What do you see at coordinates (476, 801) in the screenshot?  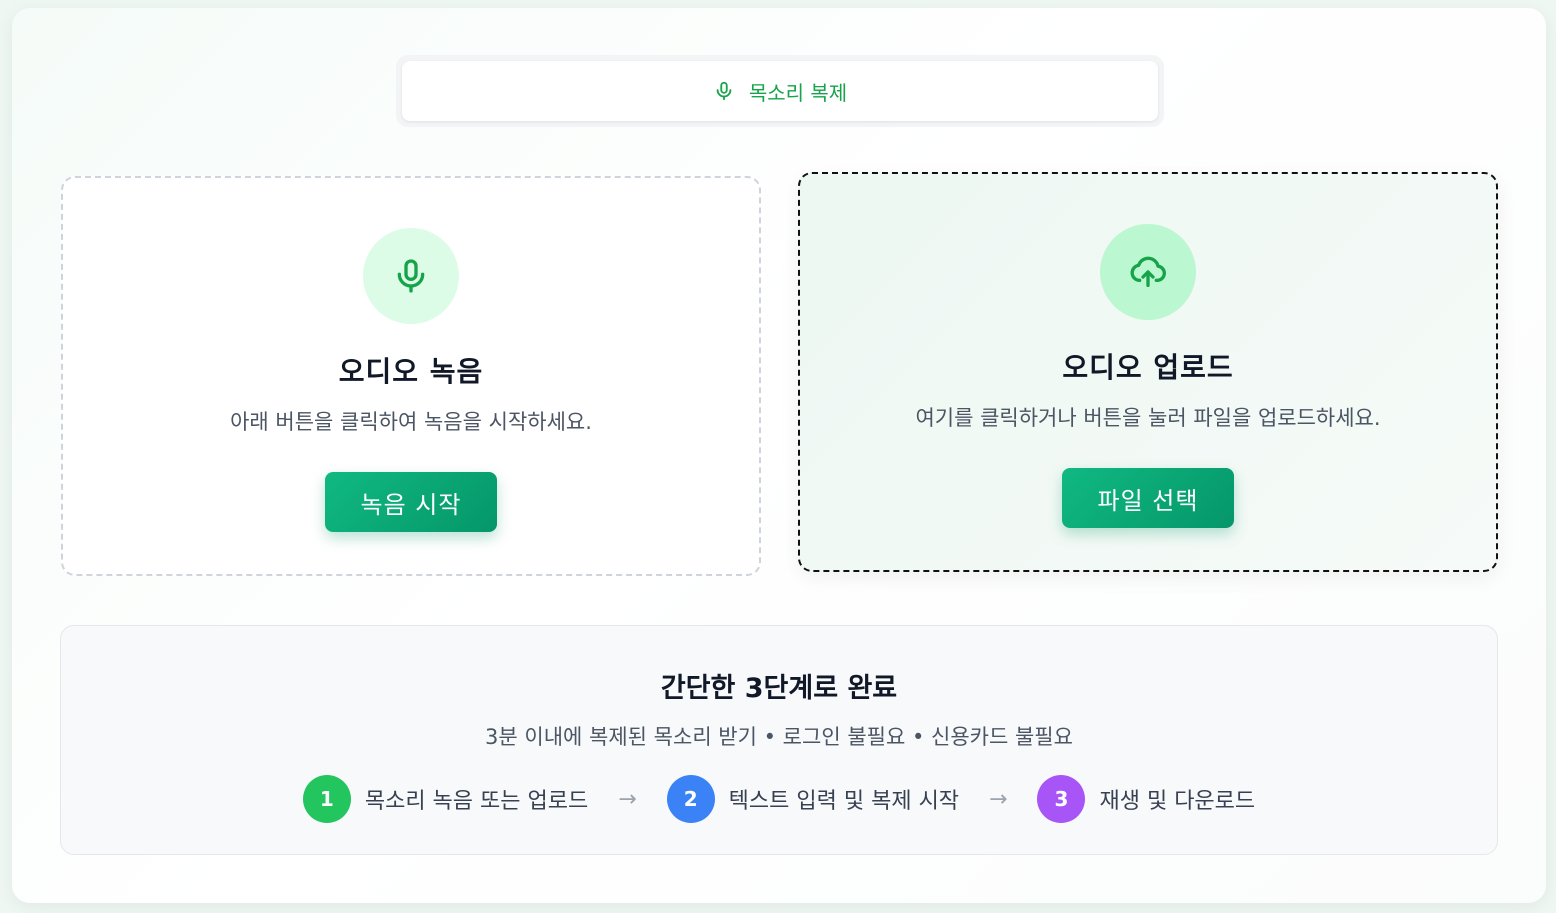 I see `step-label: 목소리 녹음 또는 업로드` at bounding box center [476, 801].